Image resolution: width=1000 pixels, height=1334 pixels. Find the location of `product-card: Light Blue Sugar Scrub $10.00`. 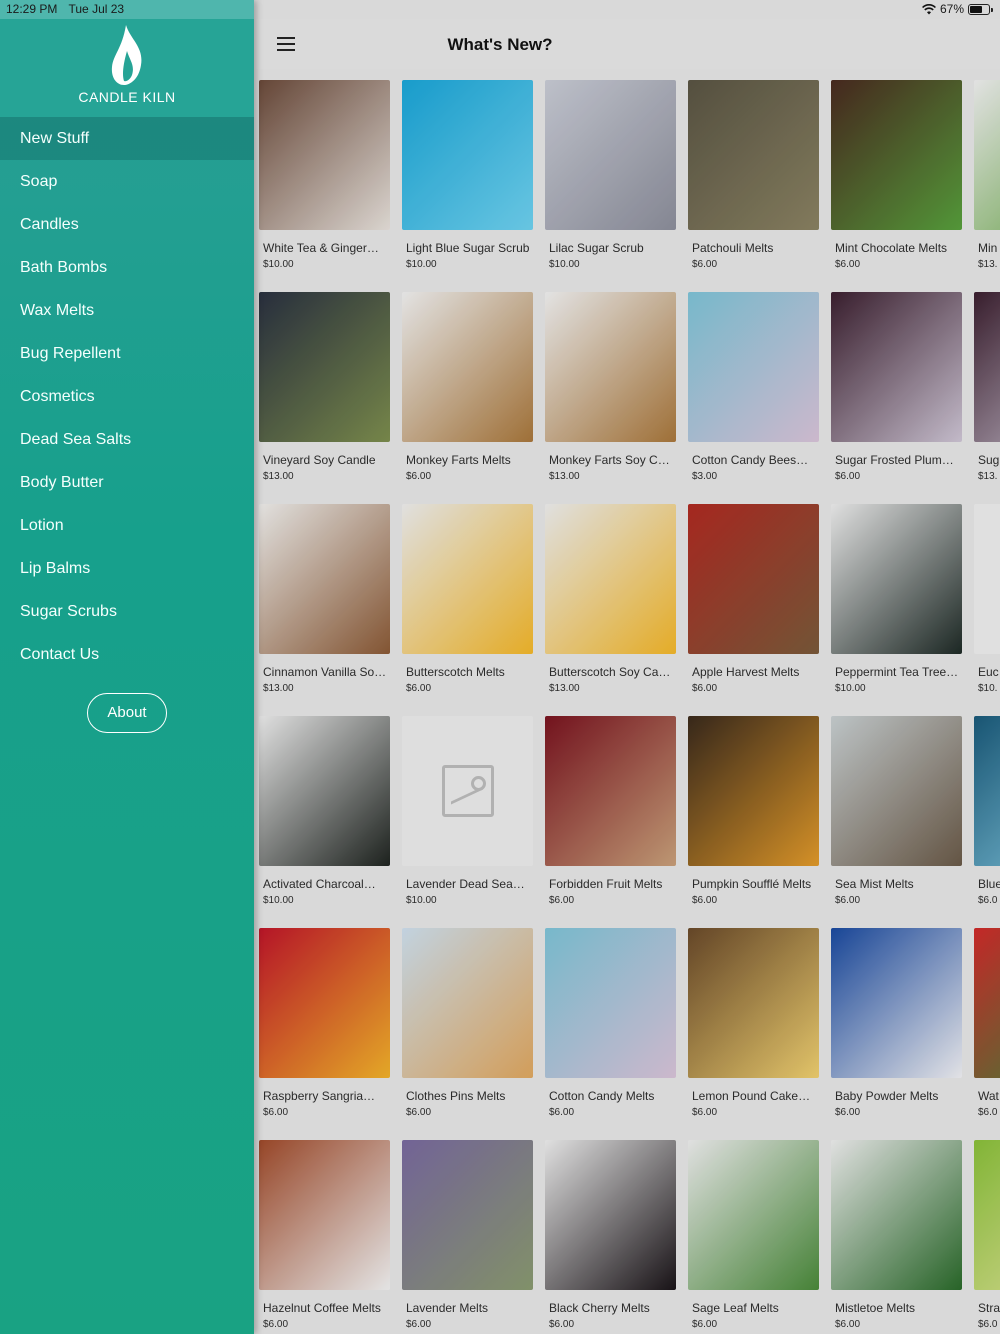

product-card: Light Blue Sugar Scrub $10.00 is located at coordinates (467, 185).